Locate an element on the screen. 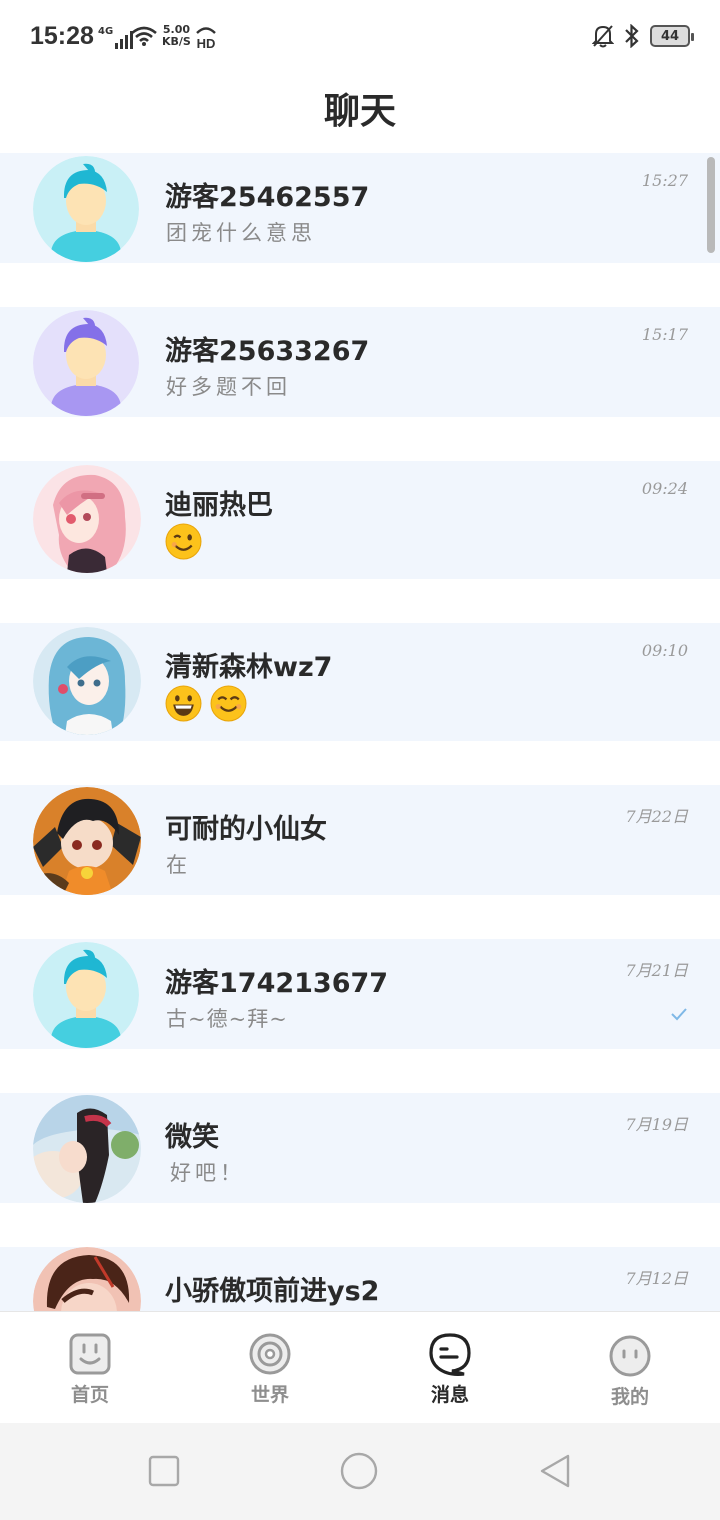 This screenshot has height=1520, width=720. chat-row: 游客174213677 古~德~拜~ 7月21日 is located at coordinates (360, 994).